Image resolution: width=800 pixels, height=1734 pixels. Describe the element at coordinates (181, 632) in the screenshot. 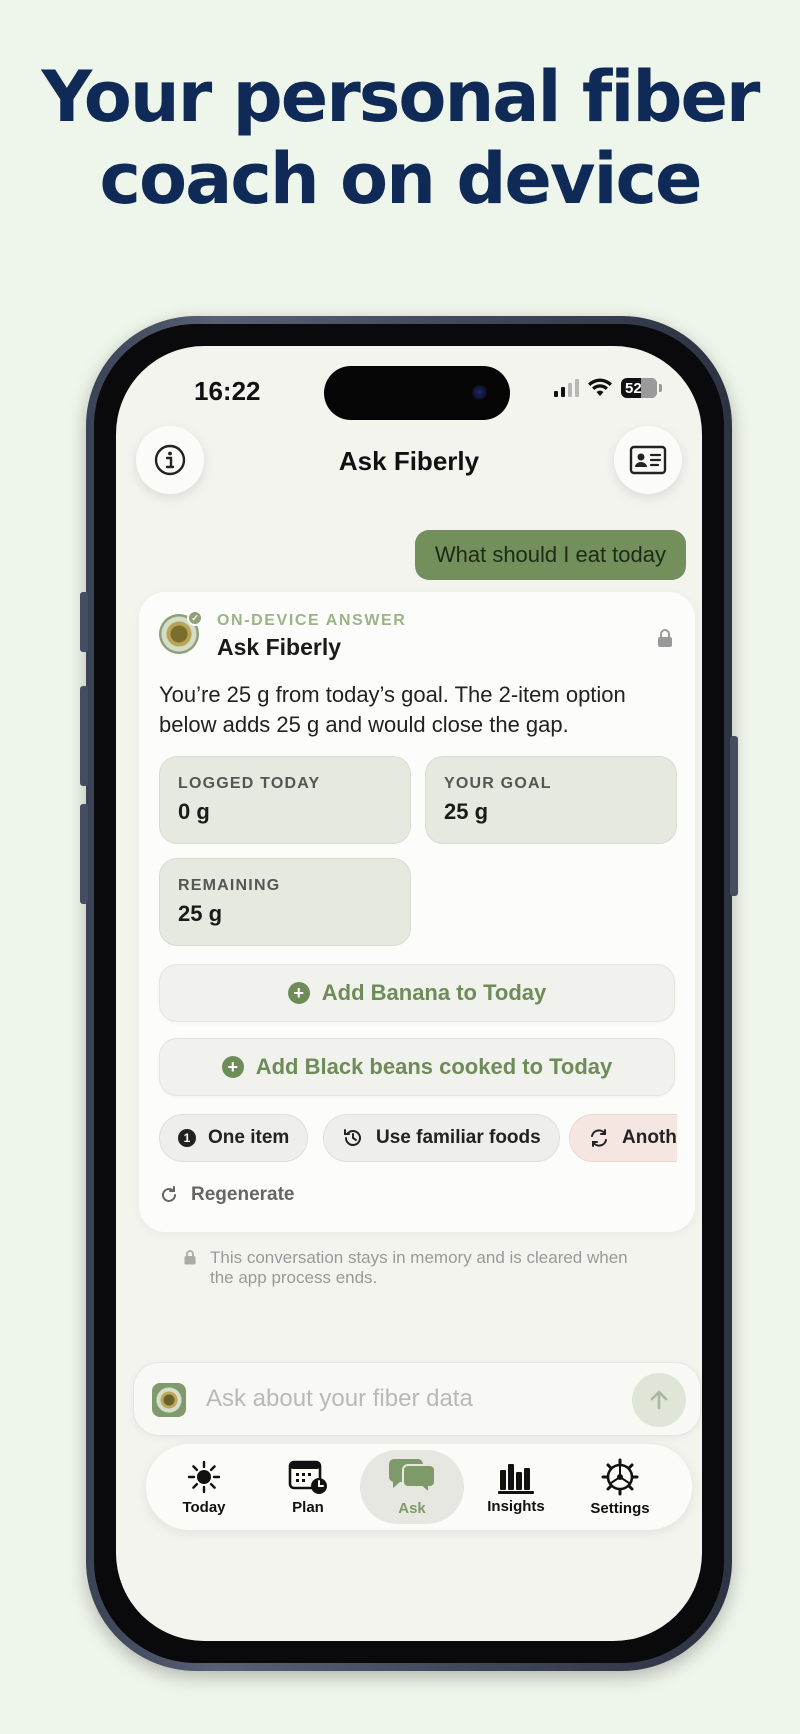

I see `fiberly-avatar: ✓` at that location.